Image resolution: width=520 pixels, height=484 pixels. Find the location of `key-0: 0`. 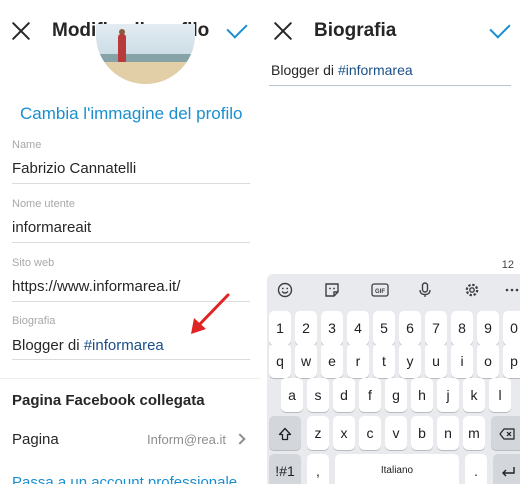

key-0: 0 is located at coordinates (511, 328).